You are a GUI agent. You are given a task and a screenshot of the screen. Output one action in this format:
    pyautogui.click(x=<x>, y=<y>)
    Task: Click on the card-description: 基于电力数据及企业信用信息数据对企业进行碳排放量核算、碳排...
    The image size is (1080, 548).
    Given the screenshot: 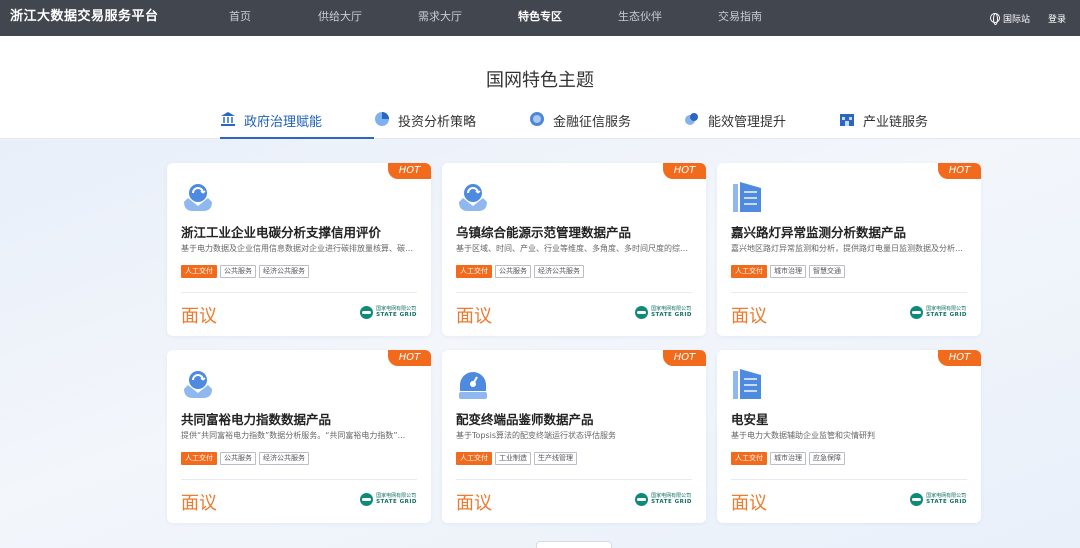 What is the action you would take?
    pyautogui.click(x=300, y=248)
    